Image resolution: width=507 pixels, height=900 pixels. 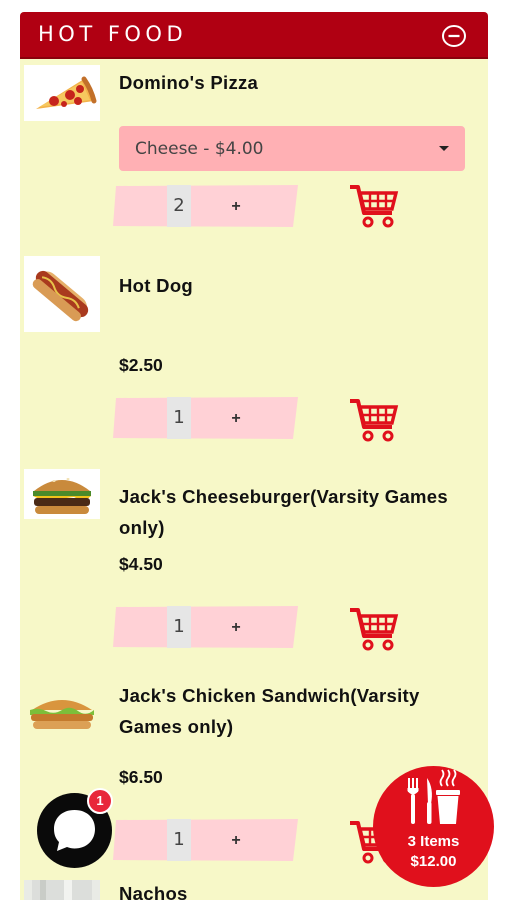 What do you see at coordinates (141, 365) in the screenshot?
I see `item-price: $2.50` at bounding box center [141, 365].